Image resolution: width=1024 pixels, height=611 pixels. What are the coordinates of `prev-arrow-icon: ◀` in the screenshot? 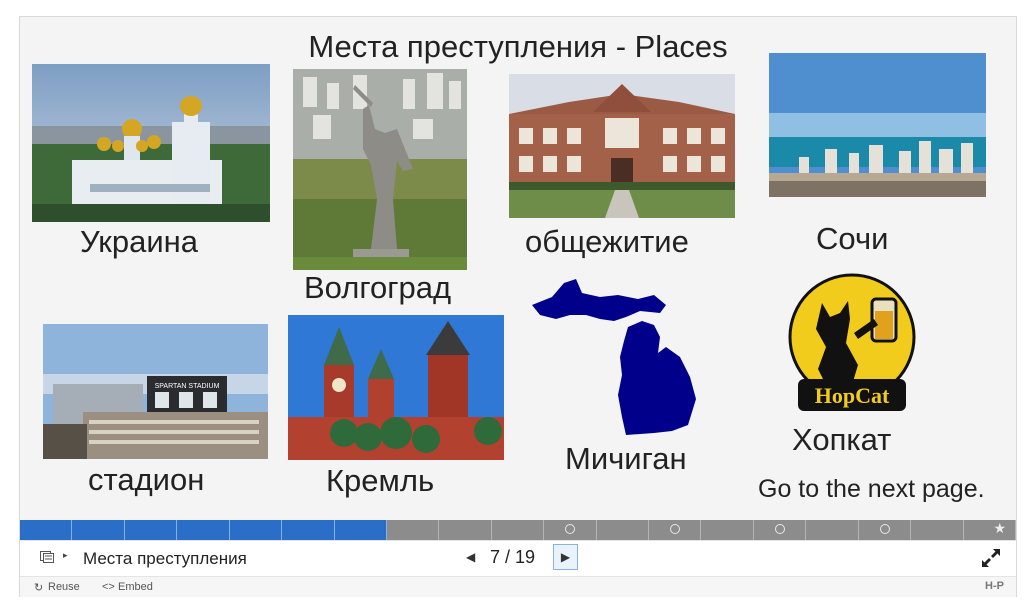 It's located at (470, 557).